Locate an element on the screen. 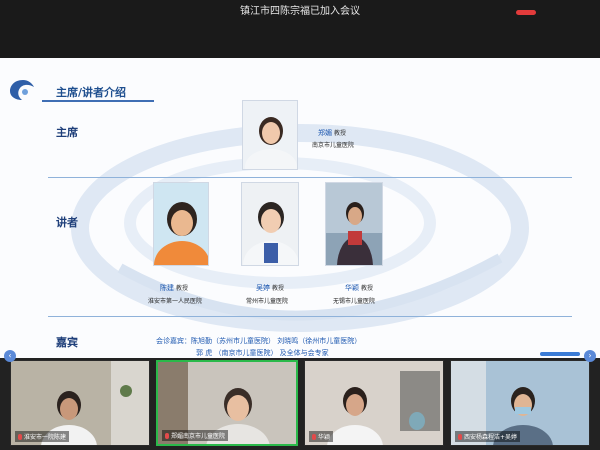 The width and height of the screenshot is (600, 450). video-tile-label: 西安杨森程洁+吴婷 is located at coordinates (488, 436).